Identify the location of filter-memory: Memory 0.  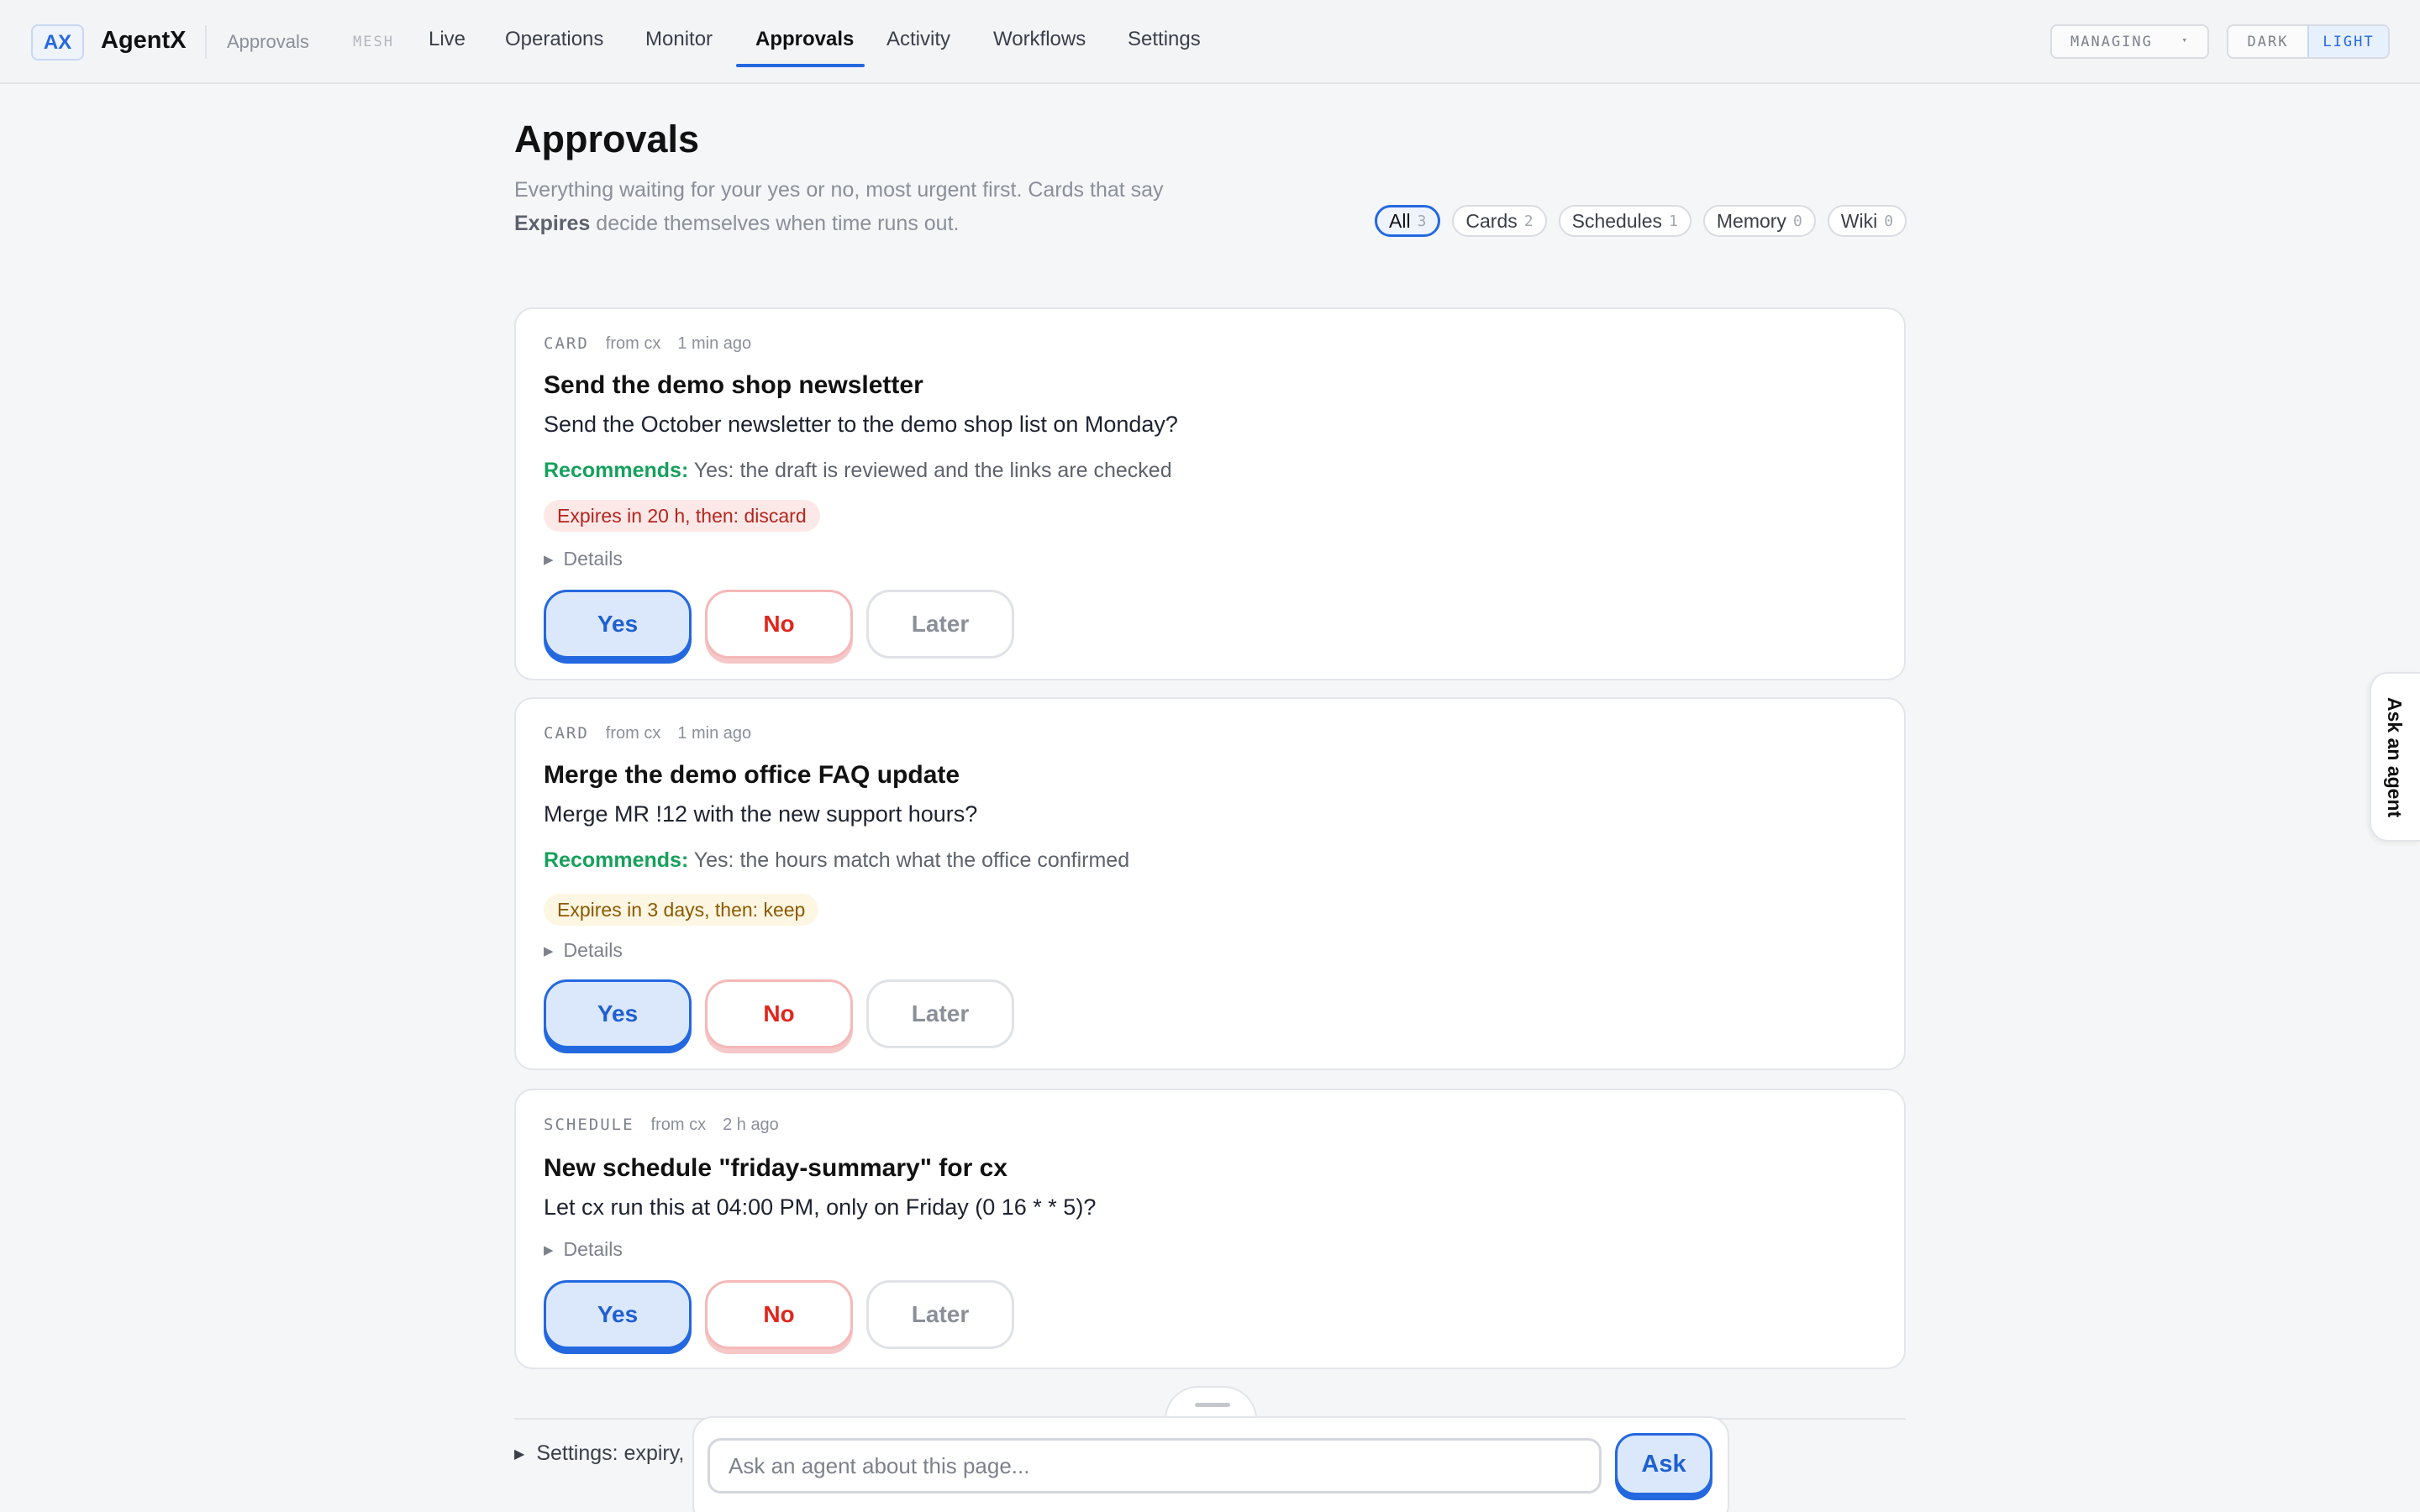
(1759, 221).